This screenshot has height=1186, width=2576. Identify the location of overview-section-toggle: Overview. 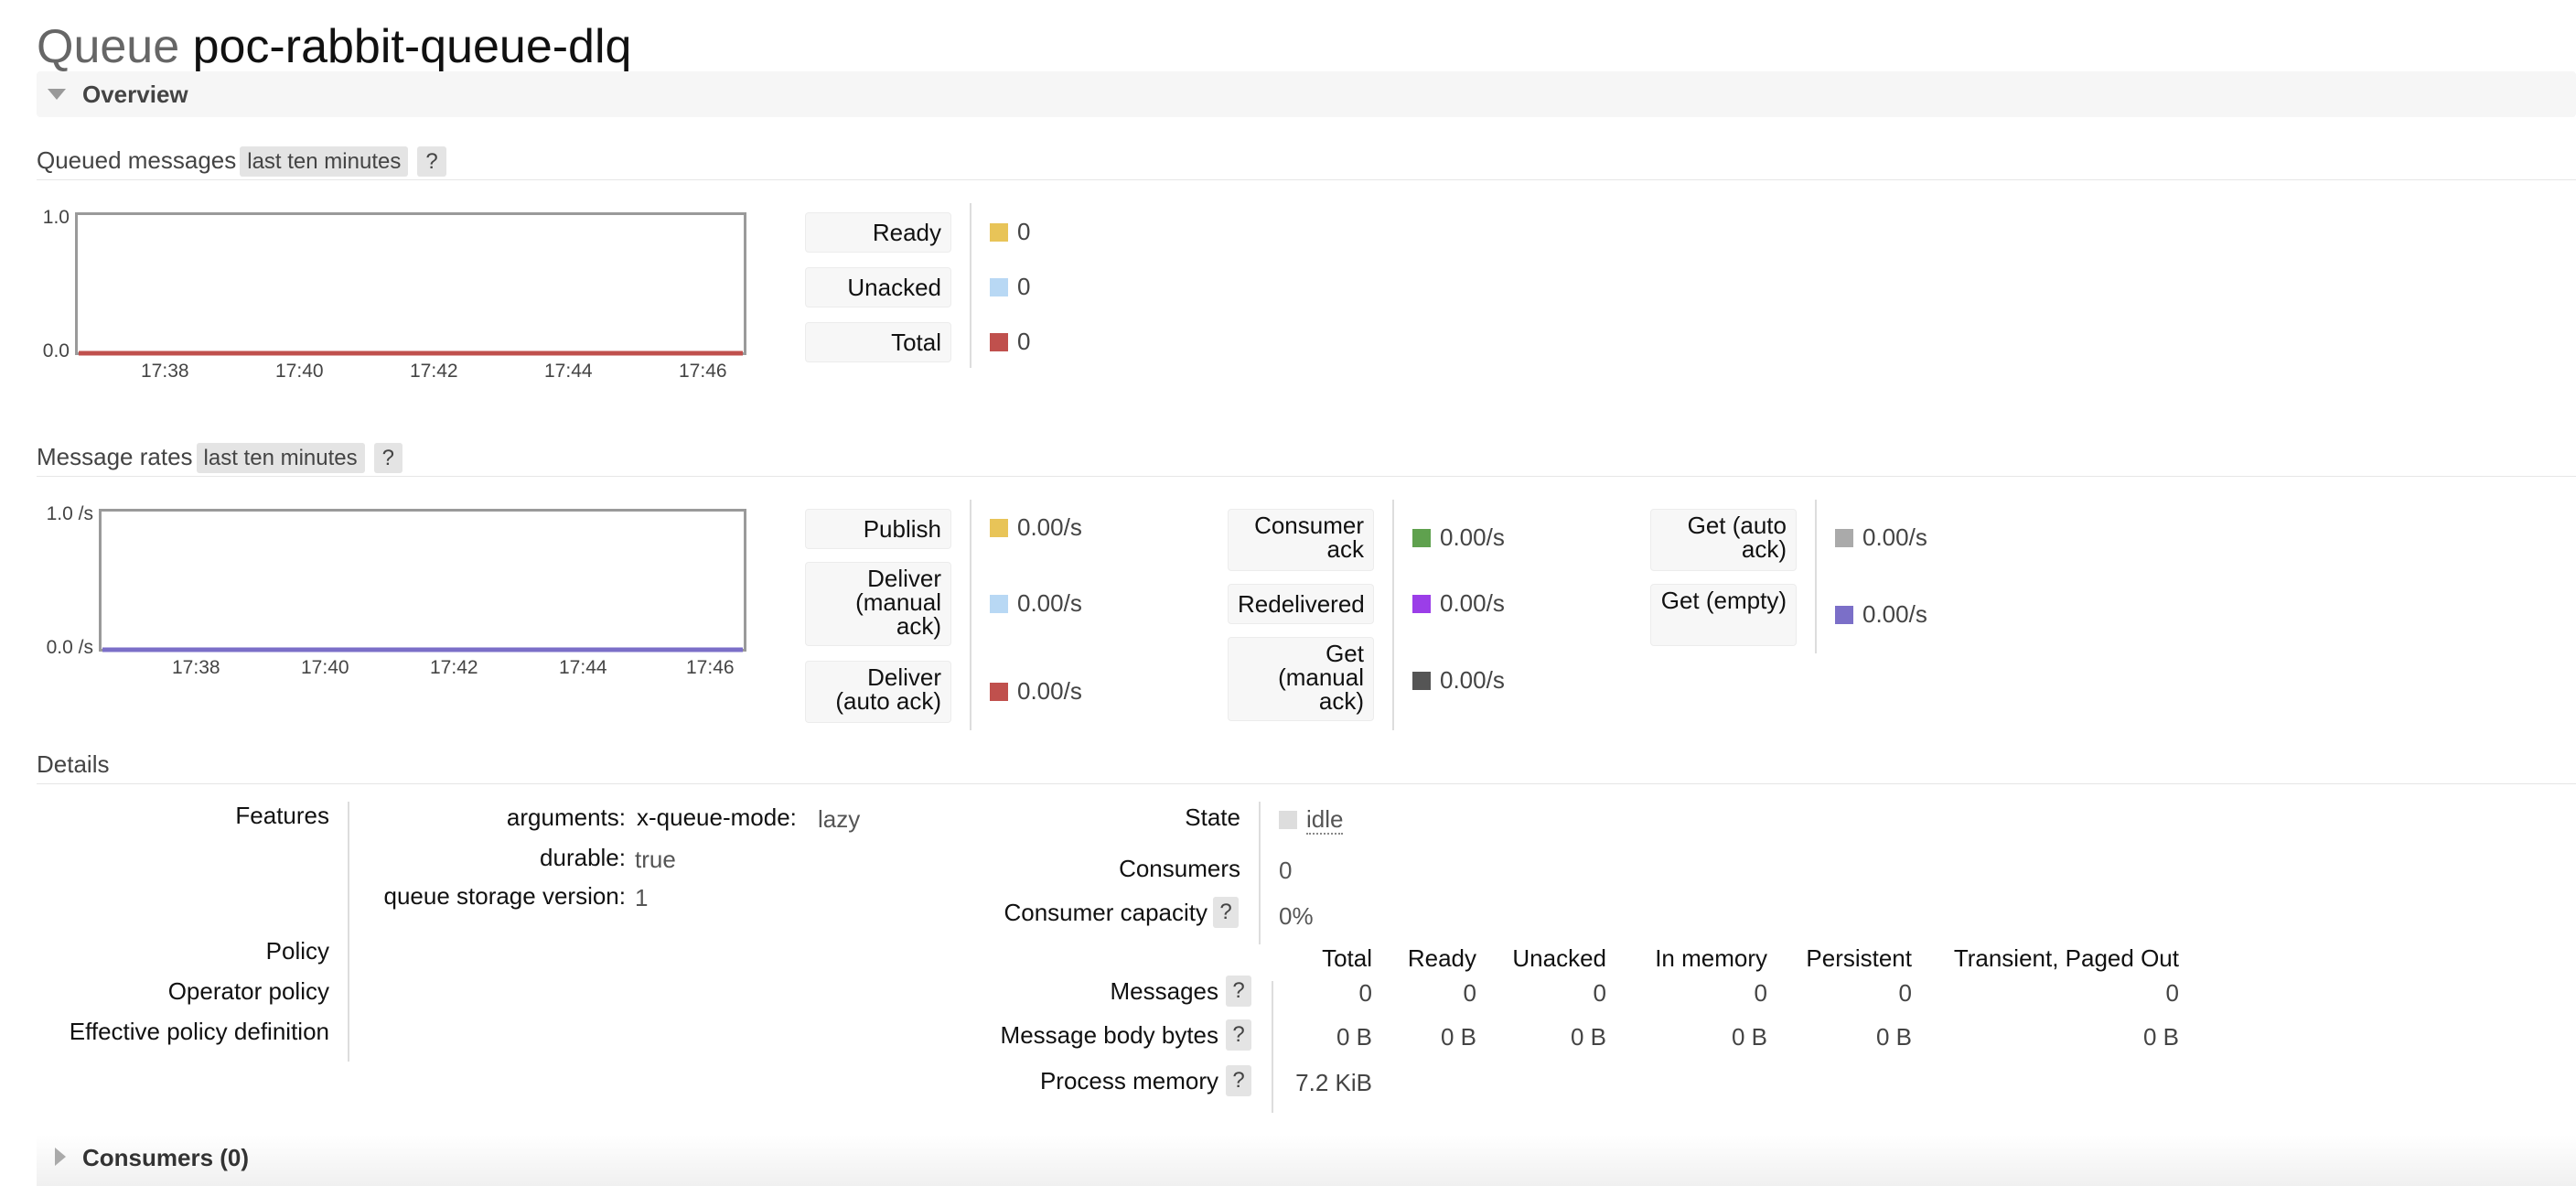
(1307, 94).